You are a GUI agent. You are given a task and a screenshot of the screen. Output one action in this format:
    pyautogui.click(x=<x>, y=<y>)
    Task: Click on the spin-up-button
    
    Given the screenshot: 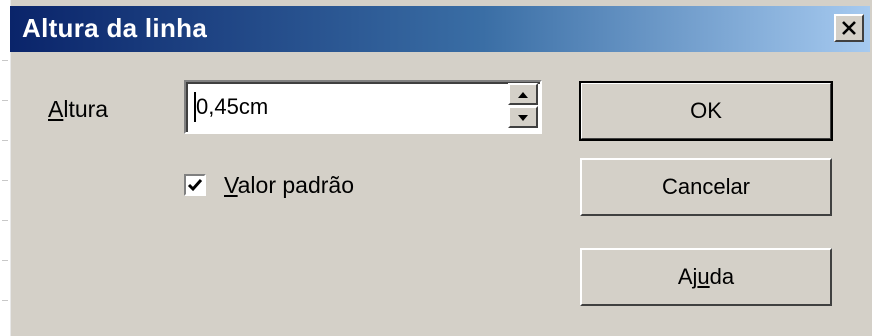 What is the action you would take?
    pyautogui.click(x=523, y=94)
    